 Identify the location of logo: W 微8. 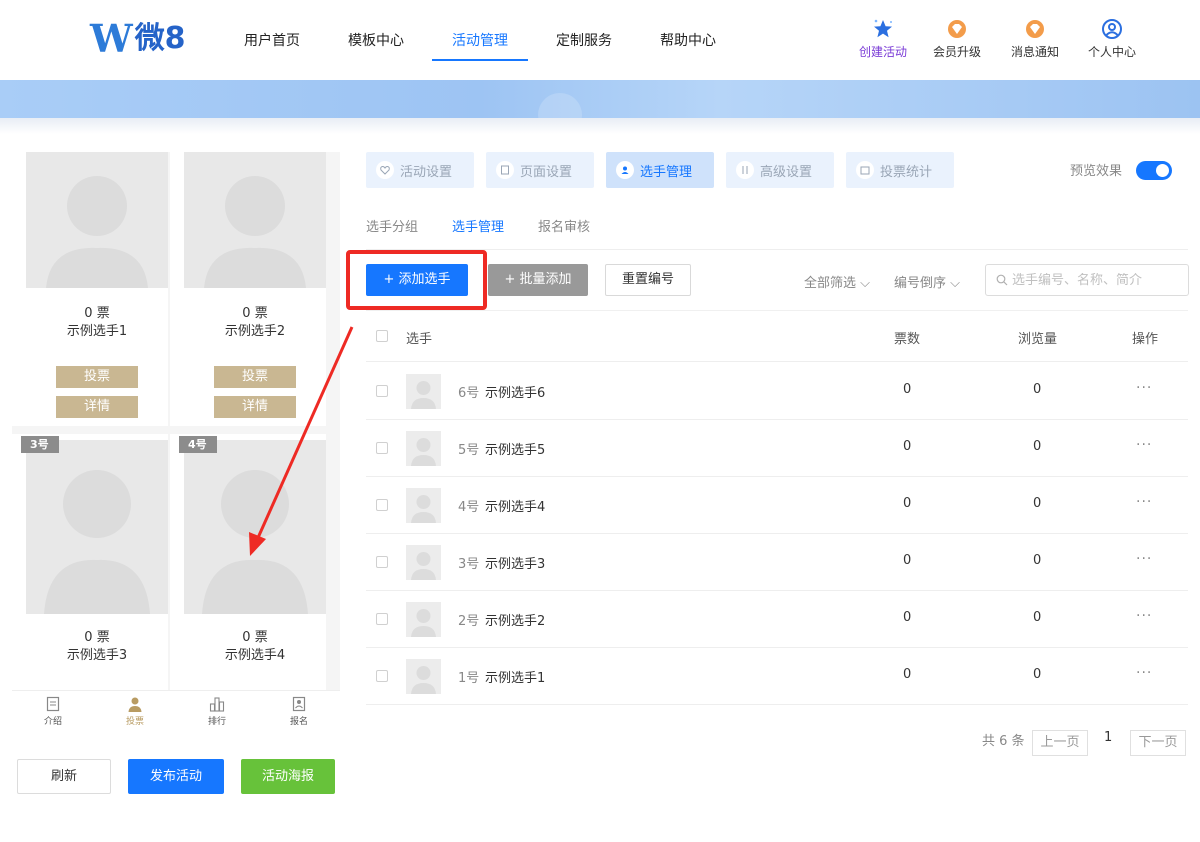
(138, 39).